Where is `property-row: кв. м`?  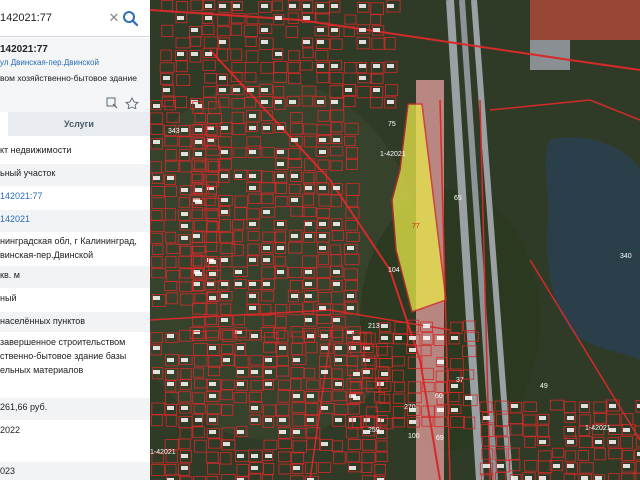
property-row: кв. м is located at coordinates (75, 277).